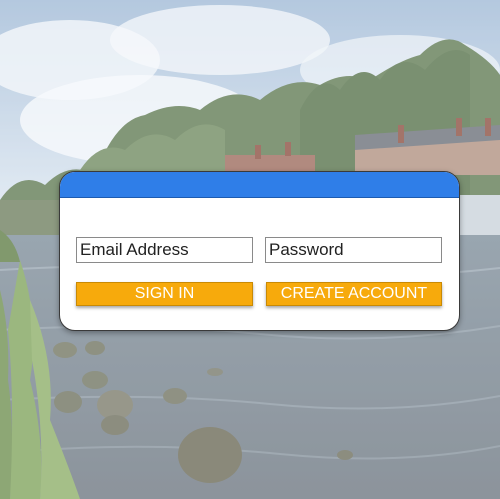 The height and width of the screenshot is (499, 500). Describe the element at coordinates (259, 185) in the screenshot. I see `card-header-bar` at that location.